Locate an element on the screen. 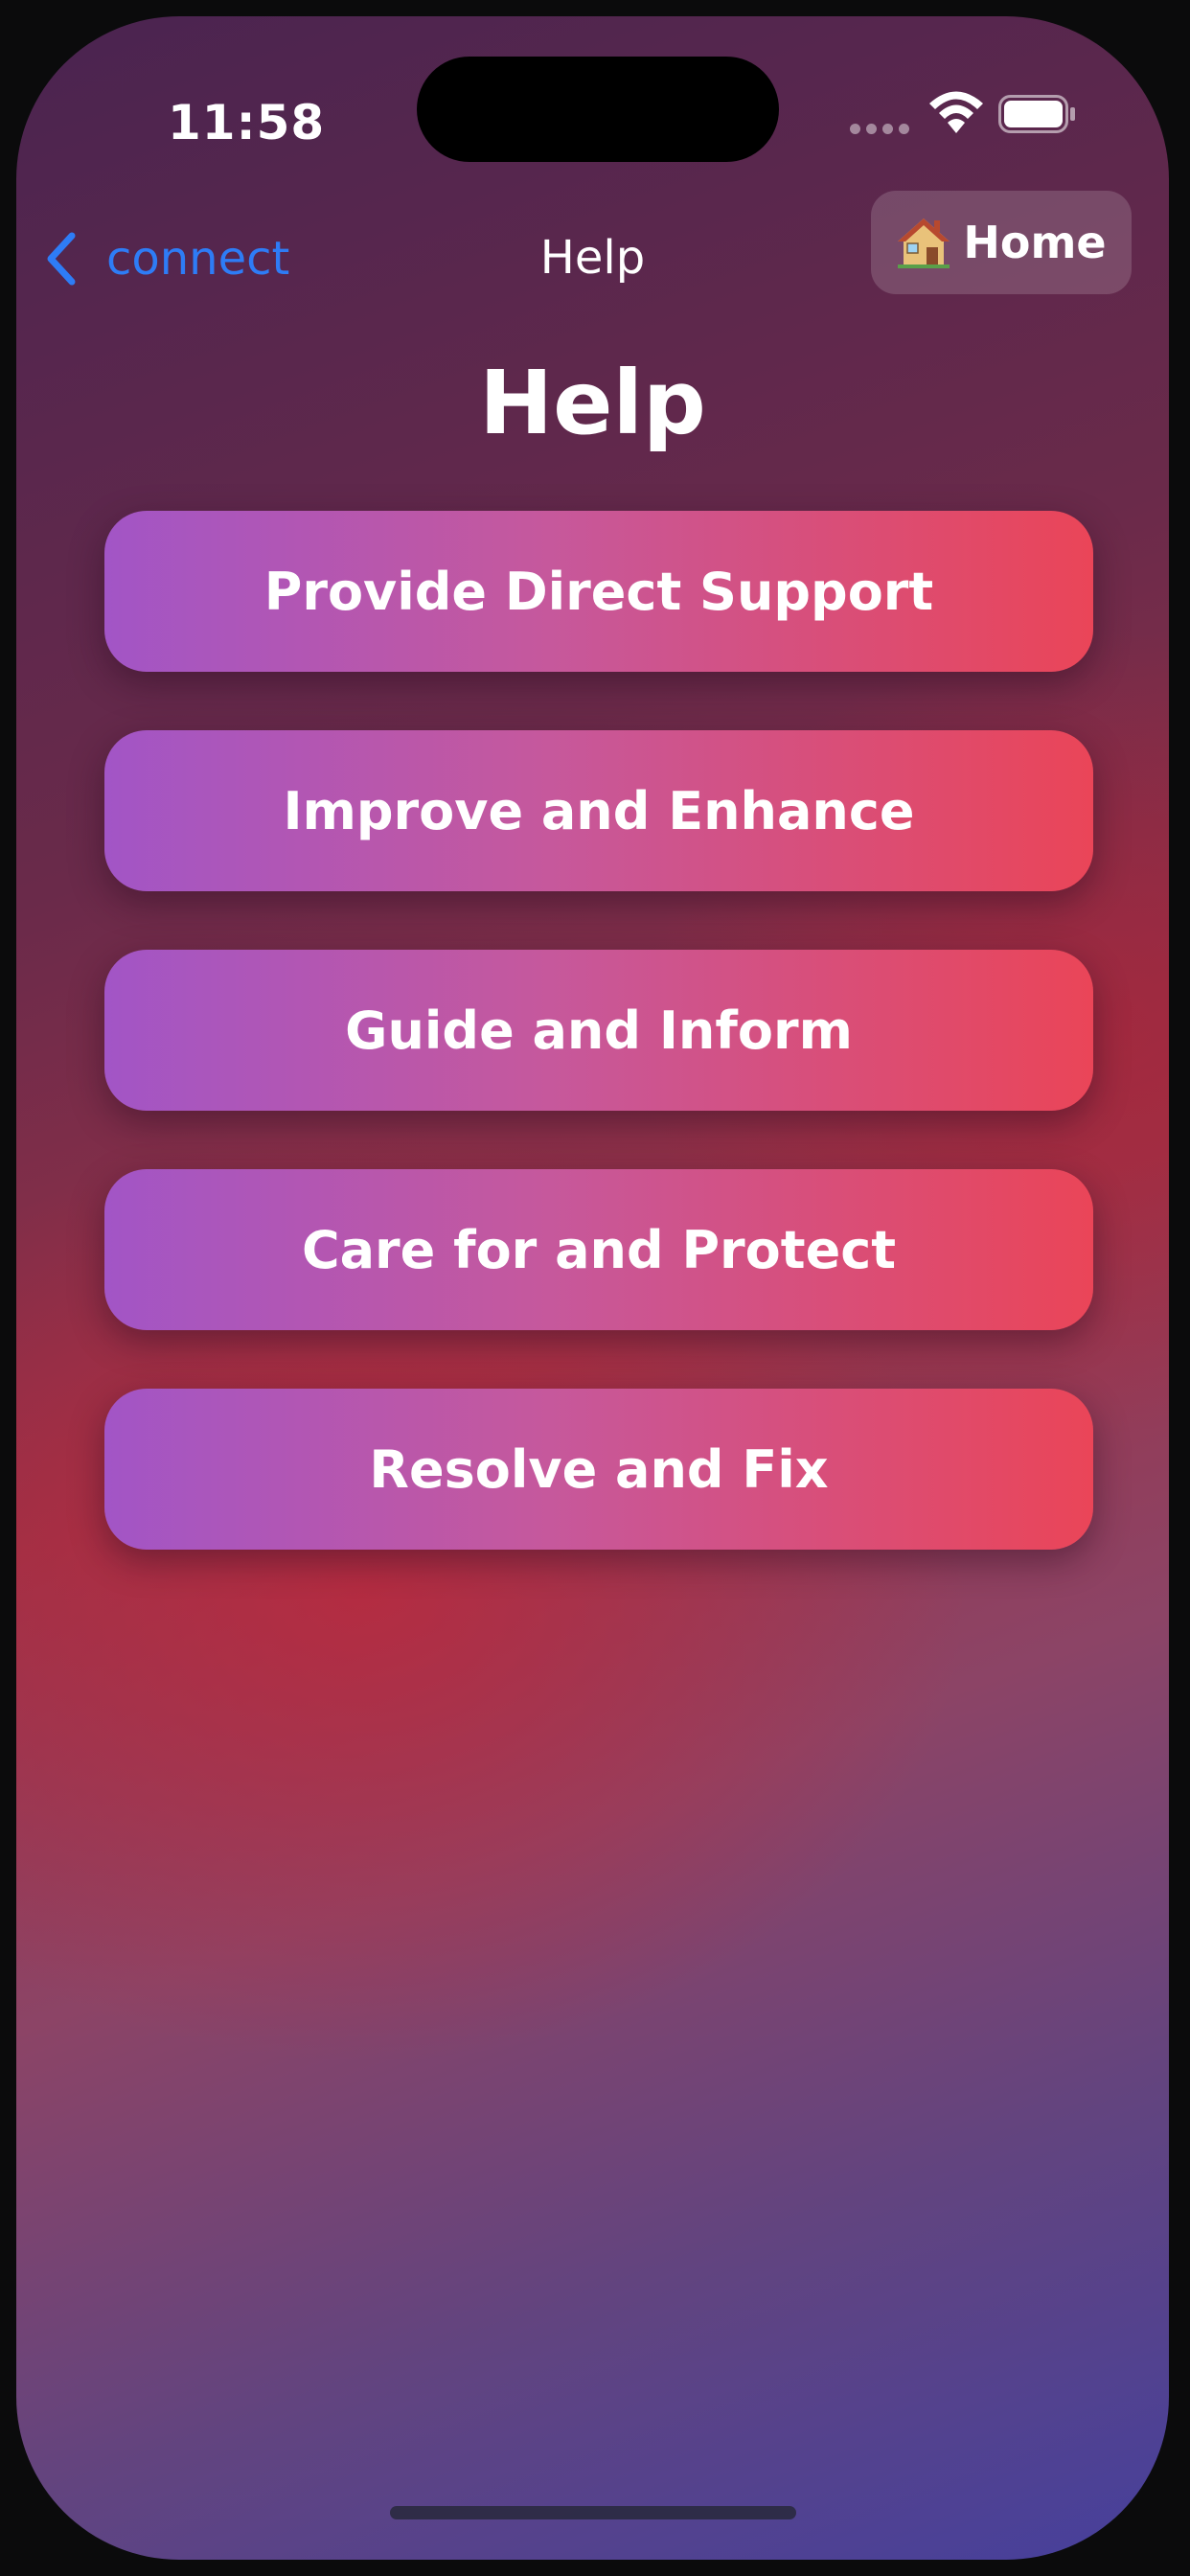  home-button: Home is located at coordinates (1002, 242).